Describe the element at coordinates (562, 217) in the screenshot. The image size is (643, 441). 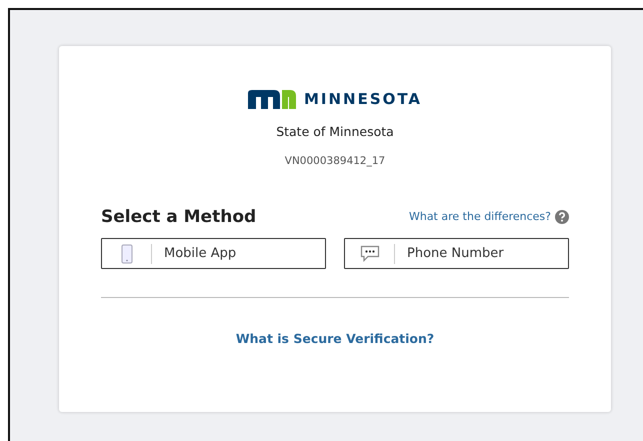
I see `help-icon` at that location.